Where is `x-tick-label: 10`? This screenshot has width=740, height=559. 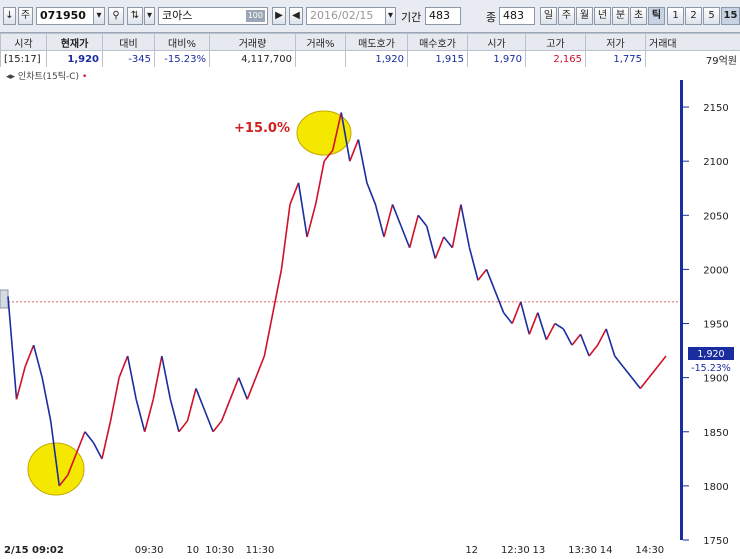 x-tick-label: 10 is located at coordinates (192, 550).